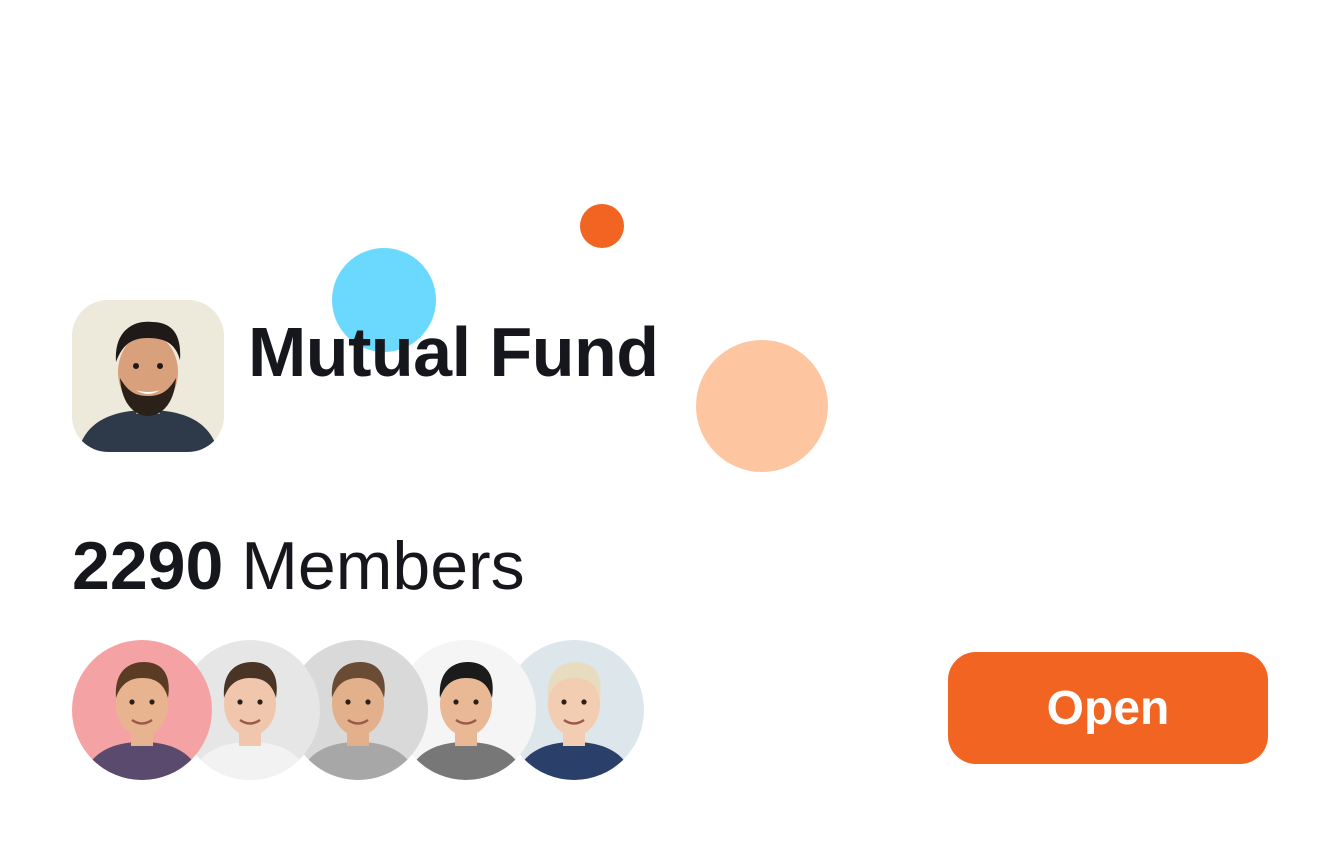 The height and width of the screenshot is (852, 1340). Describe the element at coordinates (602, 226) in the screenshot. I see `decorative-bubble-orange` at that location.